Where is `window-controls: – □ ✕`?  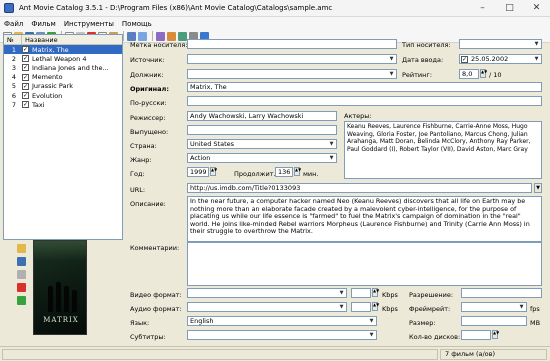
window-controls: – □ ✕ is located at coordinates (509, 8).